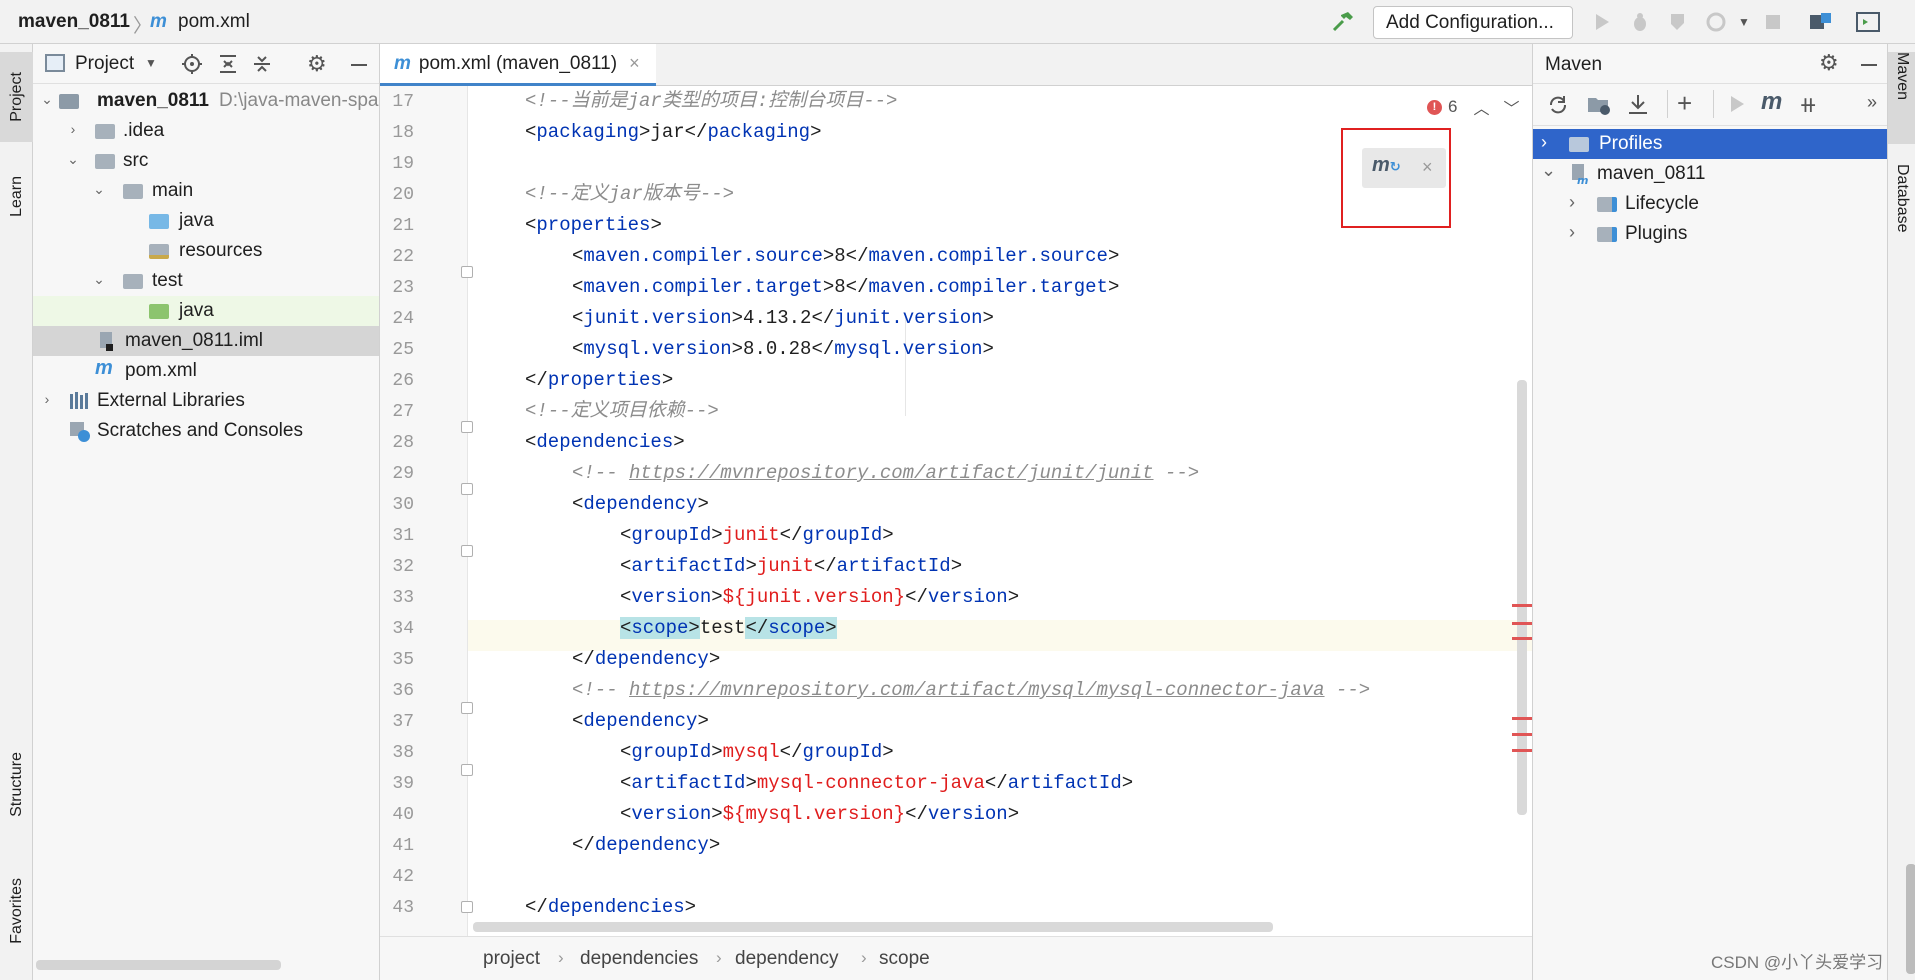 The height and width of the screenshot is (980, 1915). I want to click on toggle-offline-icon: ⧺, so click(1808, 105).